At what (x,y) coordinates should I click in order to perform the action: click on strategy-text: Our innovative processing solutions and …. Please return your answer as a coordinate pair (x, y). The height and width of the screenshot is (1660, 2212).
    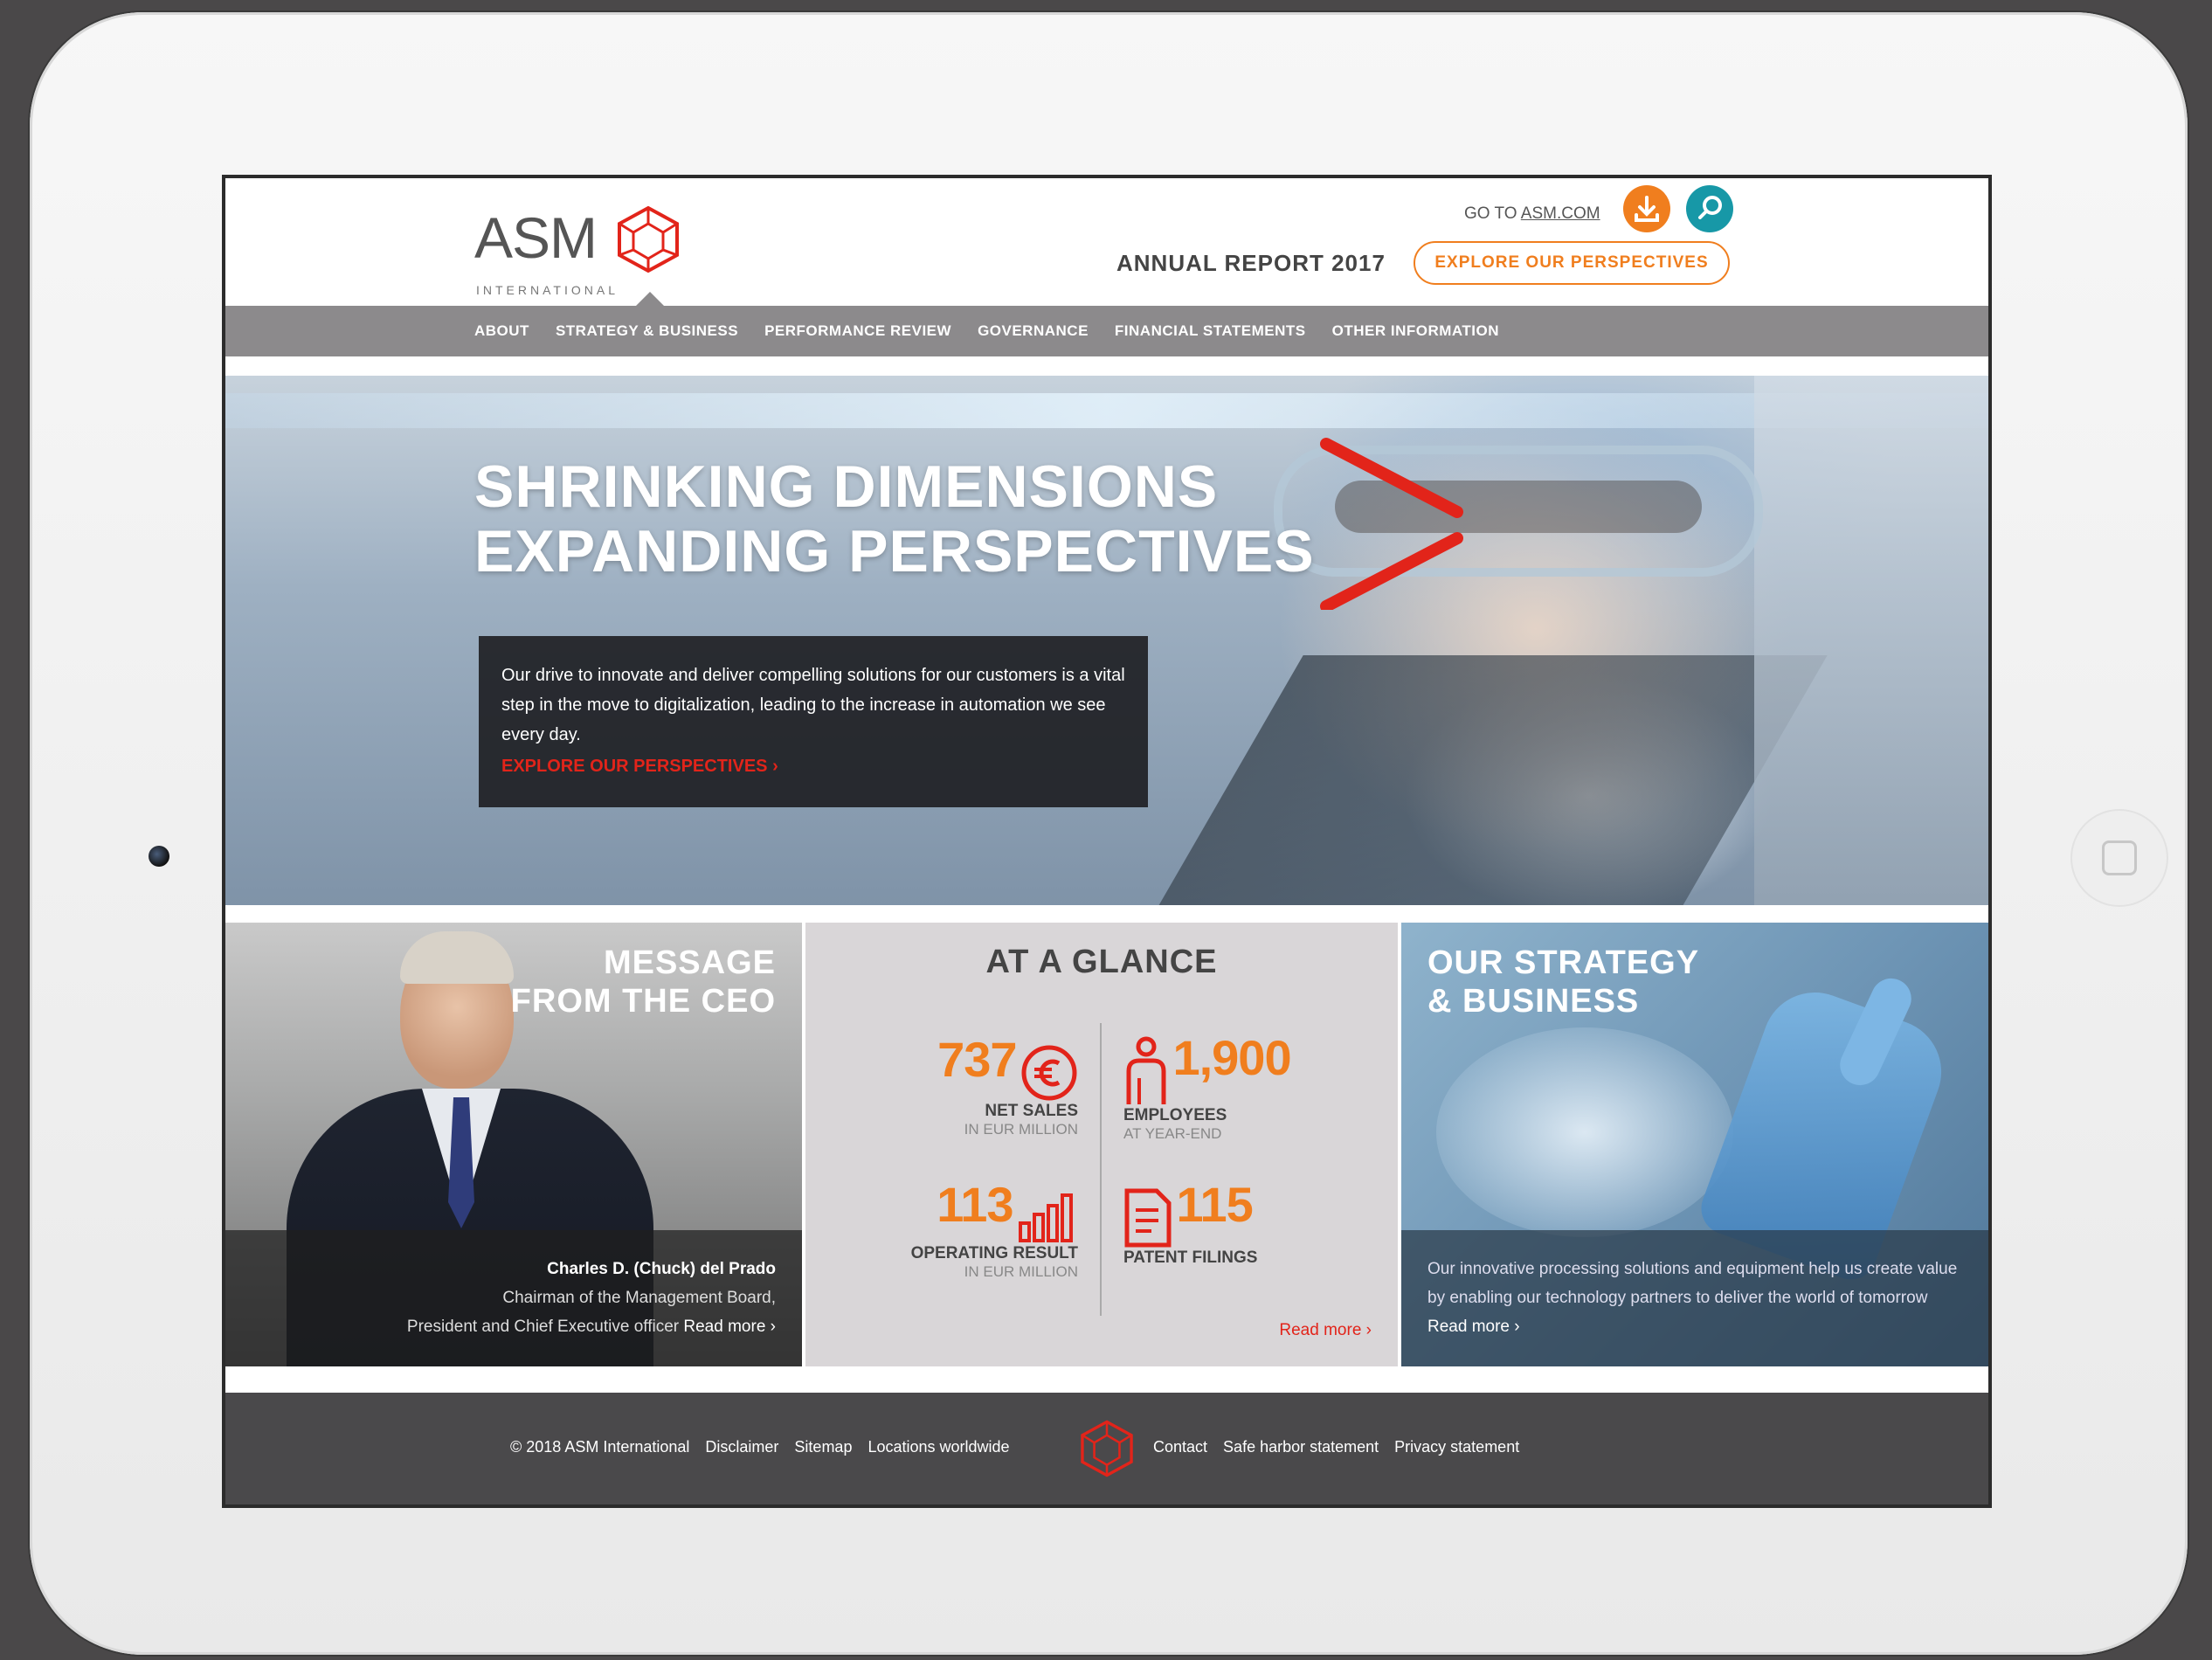
    Looking at the image, I should click on (1692, 1283).